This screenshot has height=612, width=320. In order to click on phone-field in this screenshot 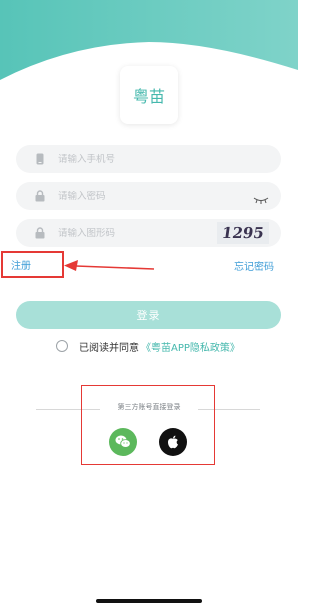, I will do `click(148, 159)`.